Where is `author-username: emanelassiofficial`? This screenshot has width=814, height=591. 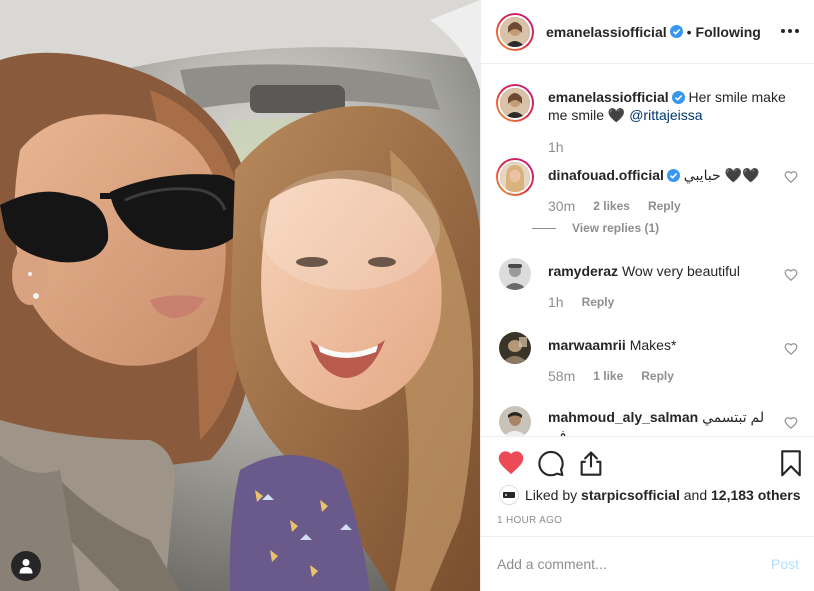 author-username: emanelassiofficial is located at coordinates (606, 32).